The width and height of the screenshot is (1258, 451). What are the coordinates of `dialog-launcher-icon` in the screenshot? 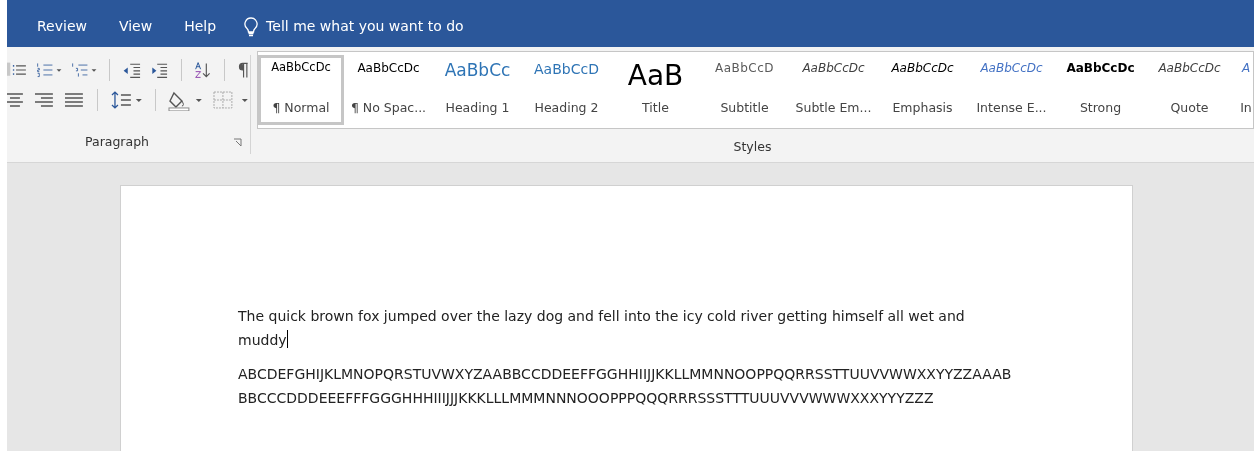 It's located at (237, 142).